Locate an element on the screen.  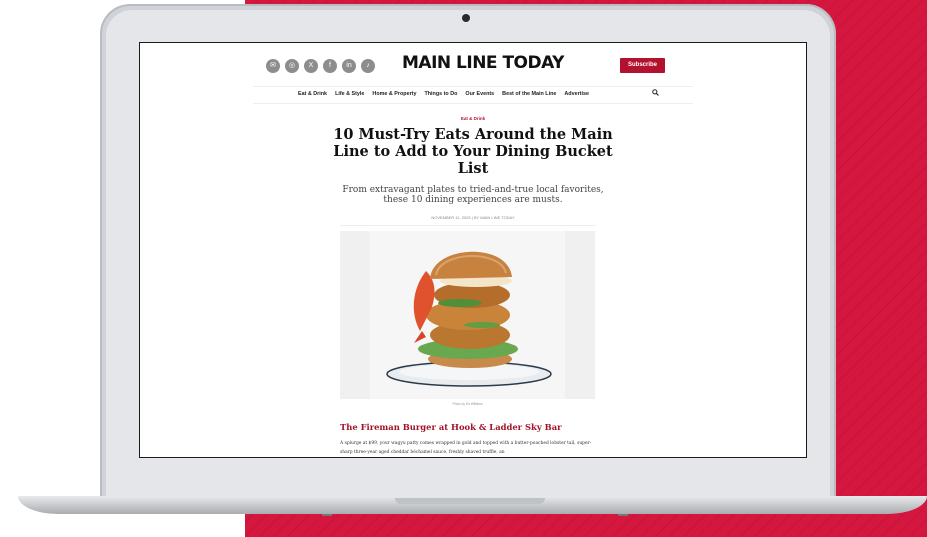
divider is located at coordinates (468, 225).